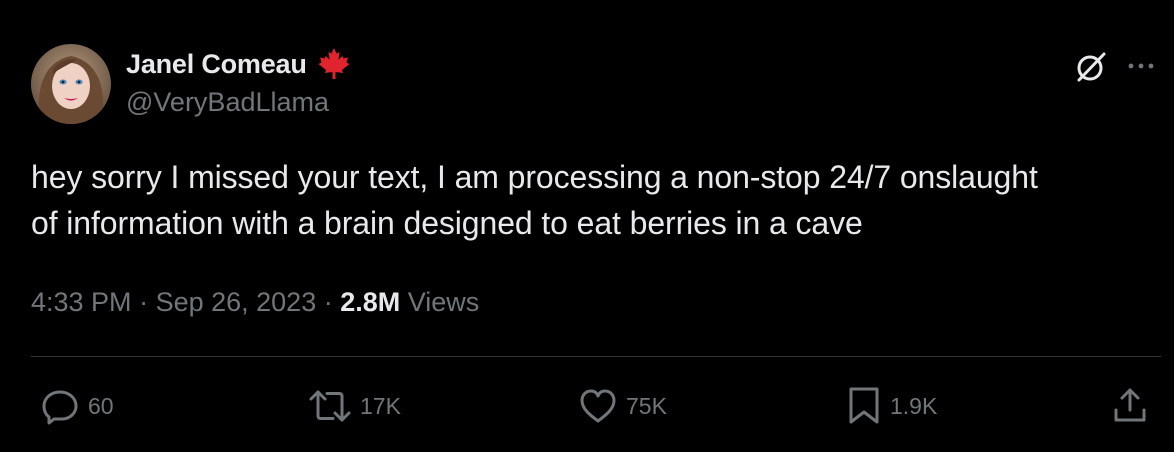 The width and height of the screenshot is (1174, 452). What do you see at coordinates (864, 405) in the screenshot?
I see `bookmark-icon` at bounding box center [864, 405].